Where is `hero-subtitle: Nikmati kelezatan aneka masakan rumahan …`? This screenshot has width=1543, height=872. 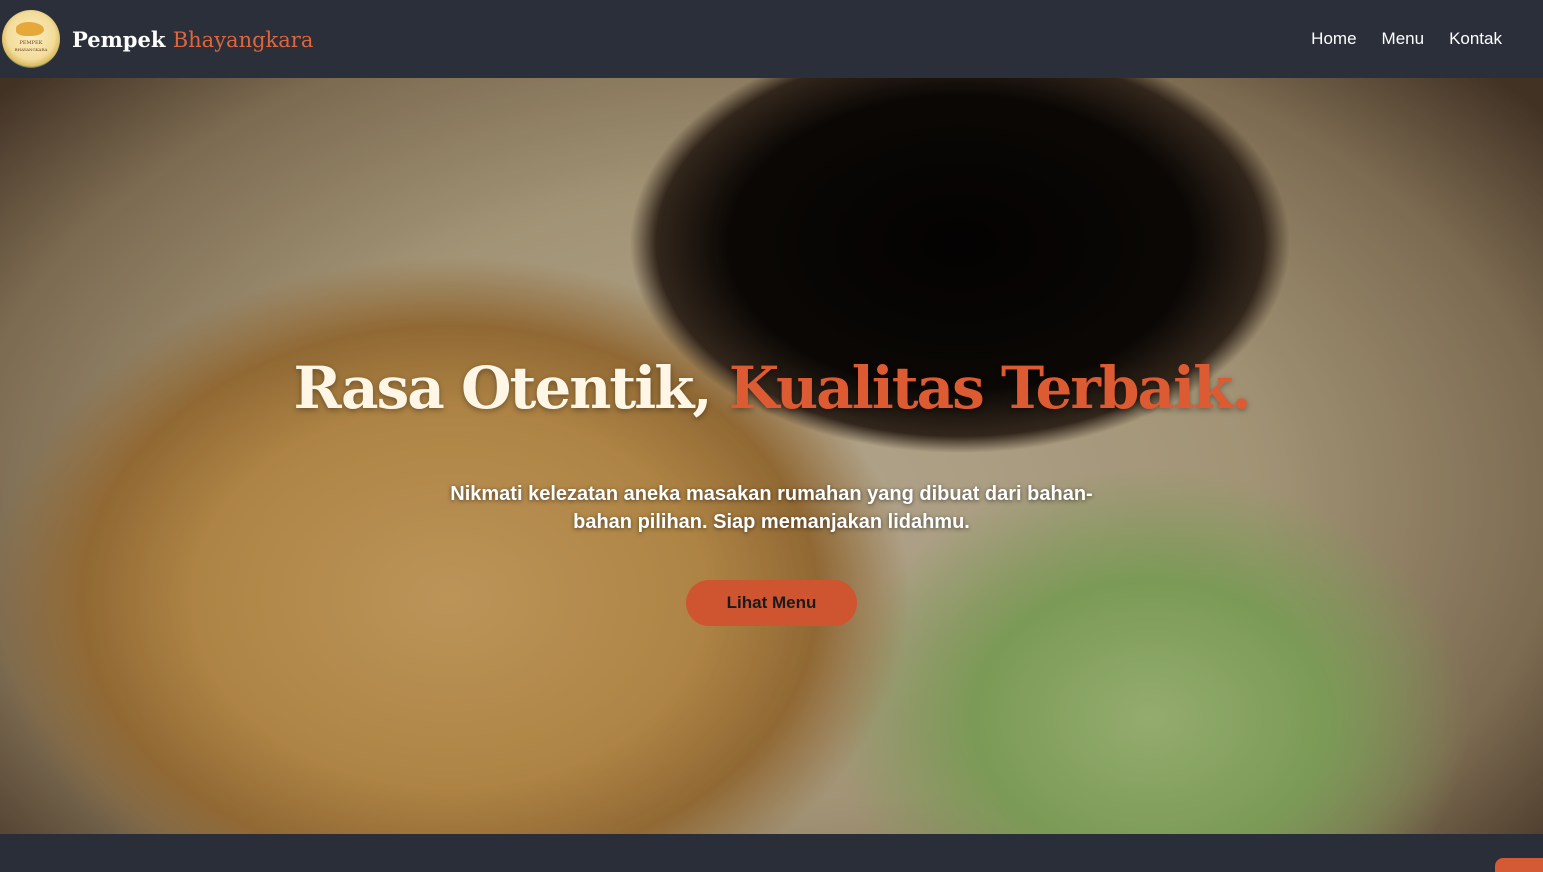
hero-subtitle: Nikmati kelezatan aneka masakan rumahan … is located at coordinates (771, 507).